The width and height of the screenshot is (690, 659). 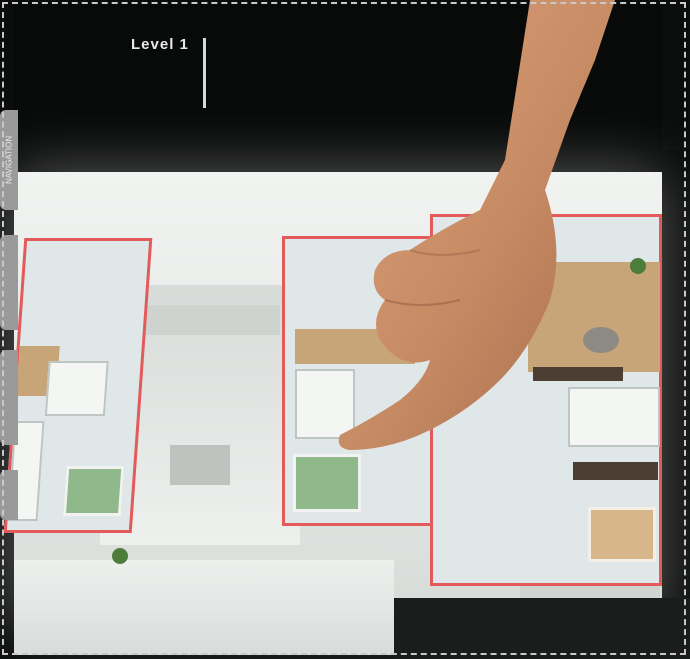 I want to click on side-tab-strip: NAVIGATION, so click(x=10, y=320).